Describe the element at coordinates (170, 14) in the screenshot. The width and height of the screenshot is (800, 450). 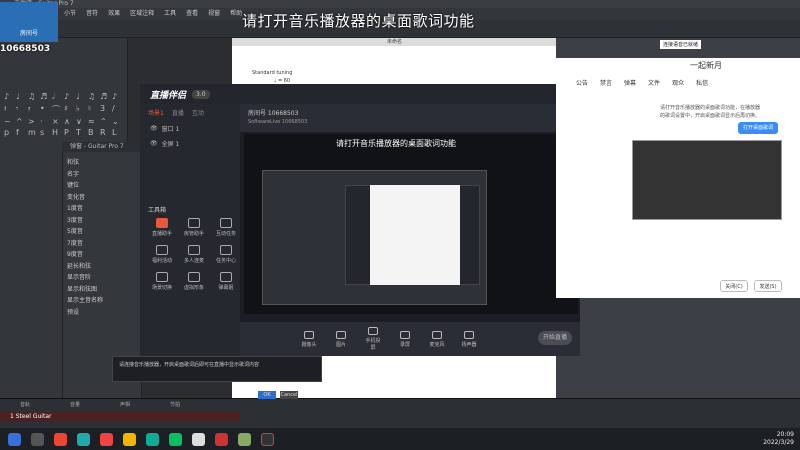
I see `menu-item-tools: 工具` at that location.